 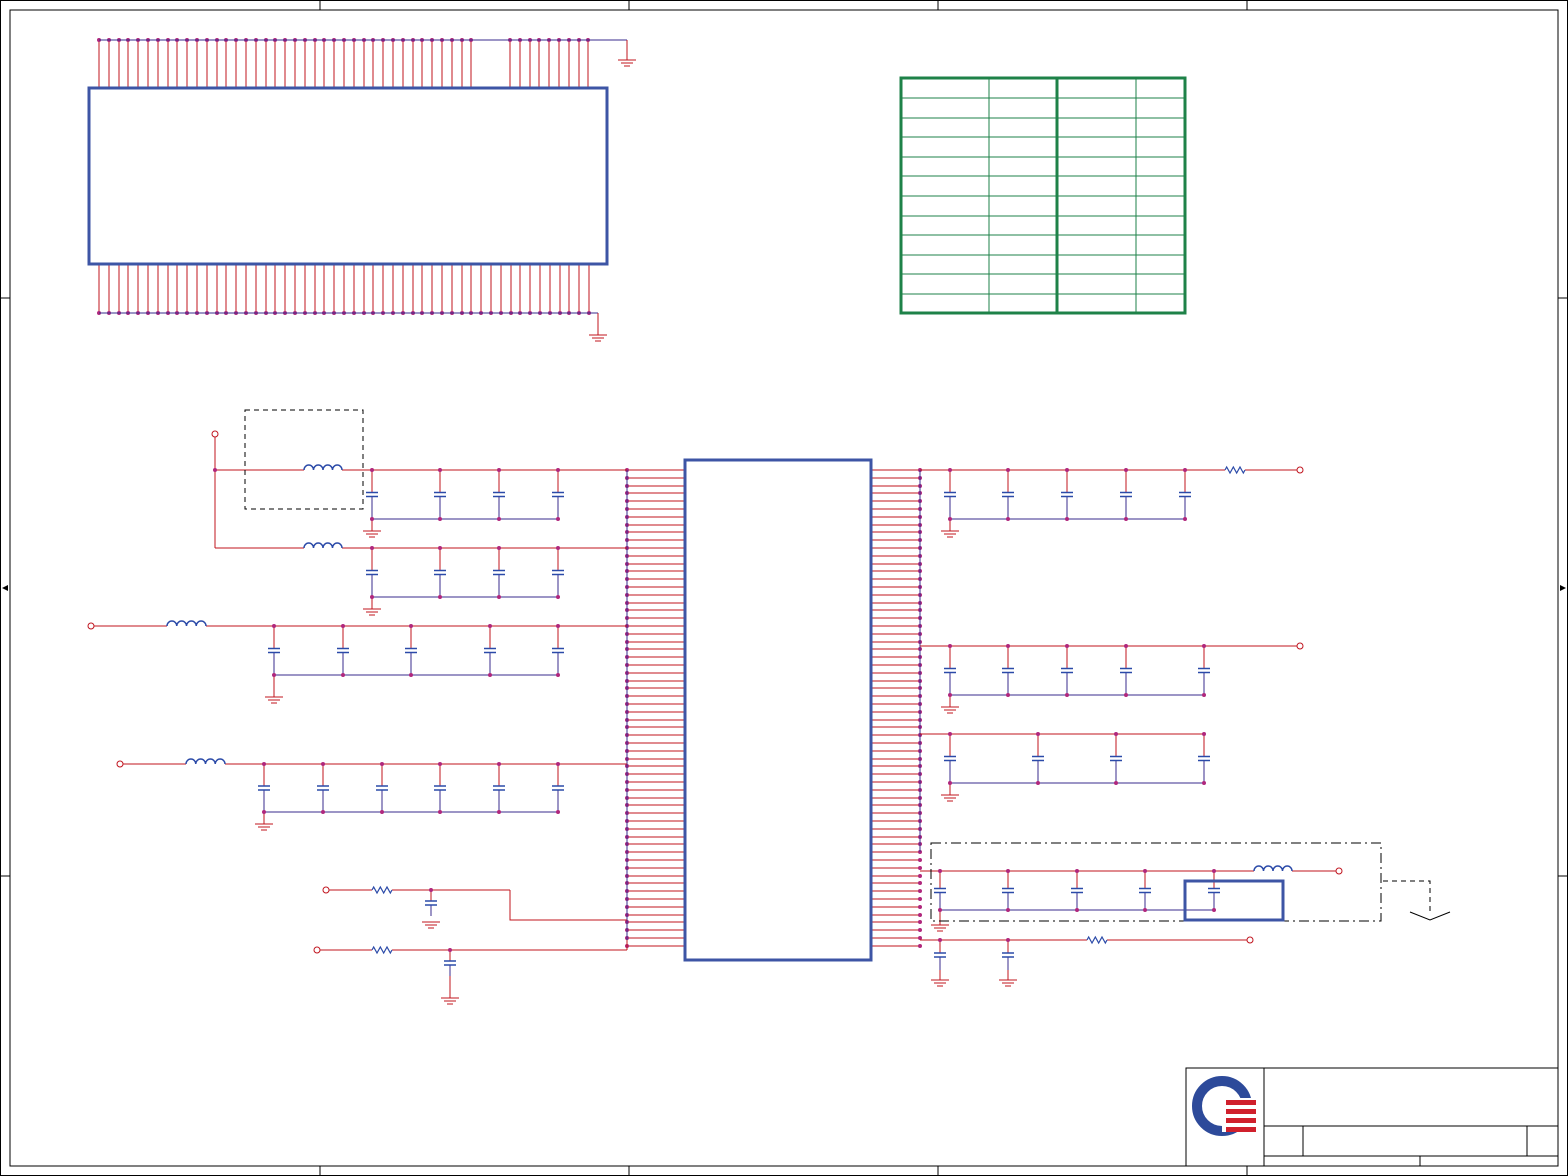 I want to click on connector-pins-bottom, so click(x=348, y=299).